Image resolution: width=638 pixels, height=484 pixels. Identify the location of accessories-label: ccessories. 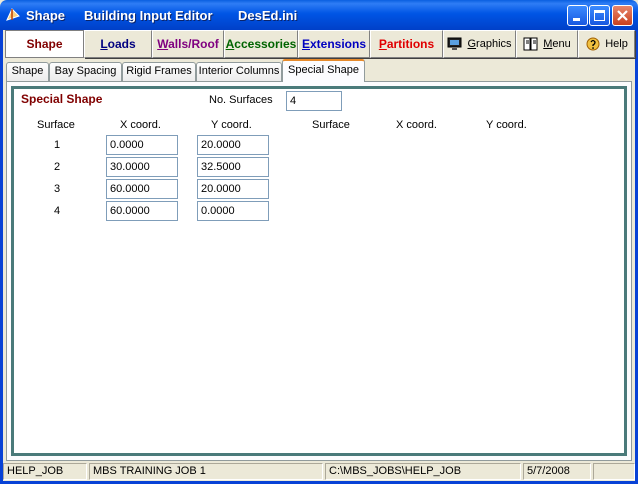
(265, 44).